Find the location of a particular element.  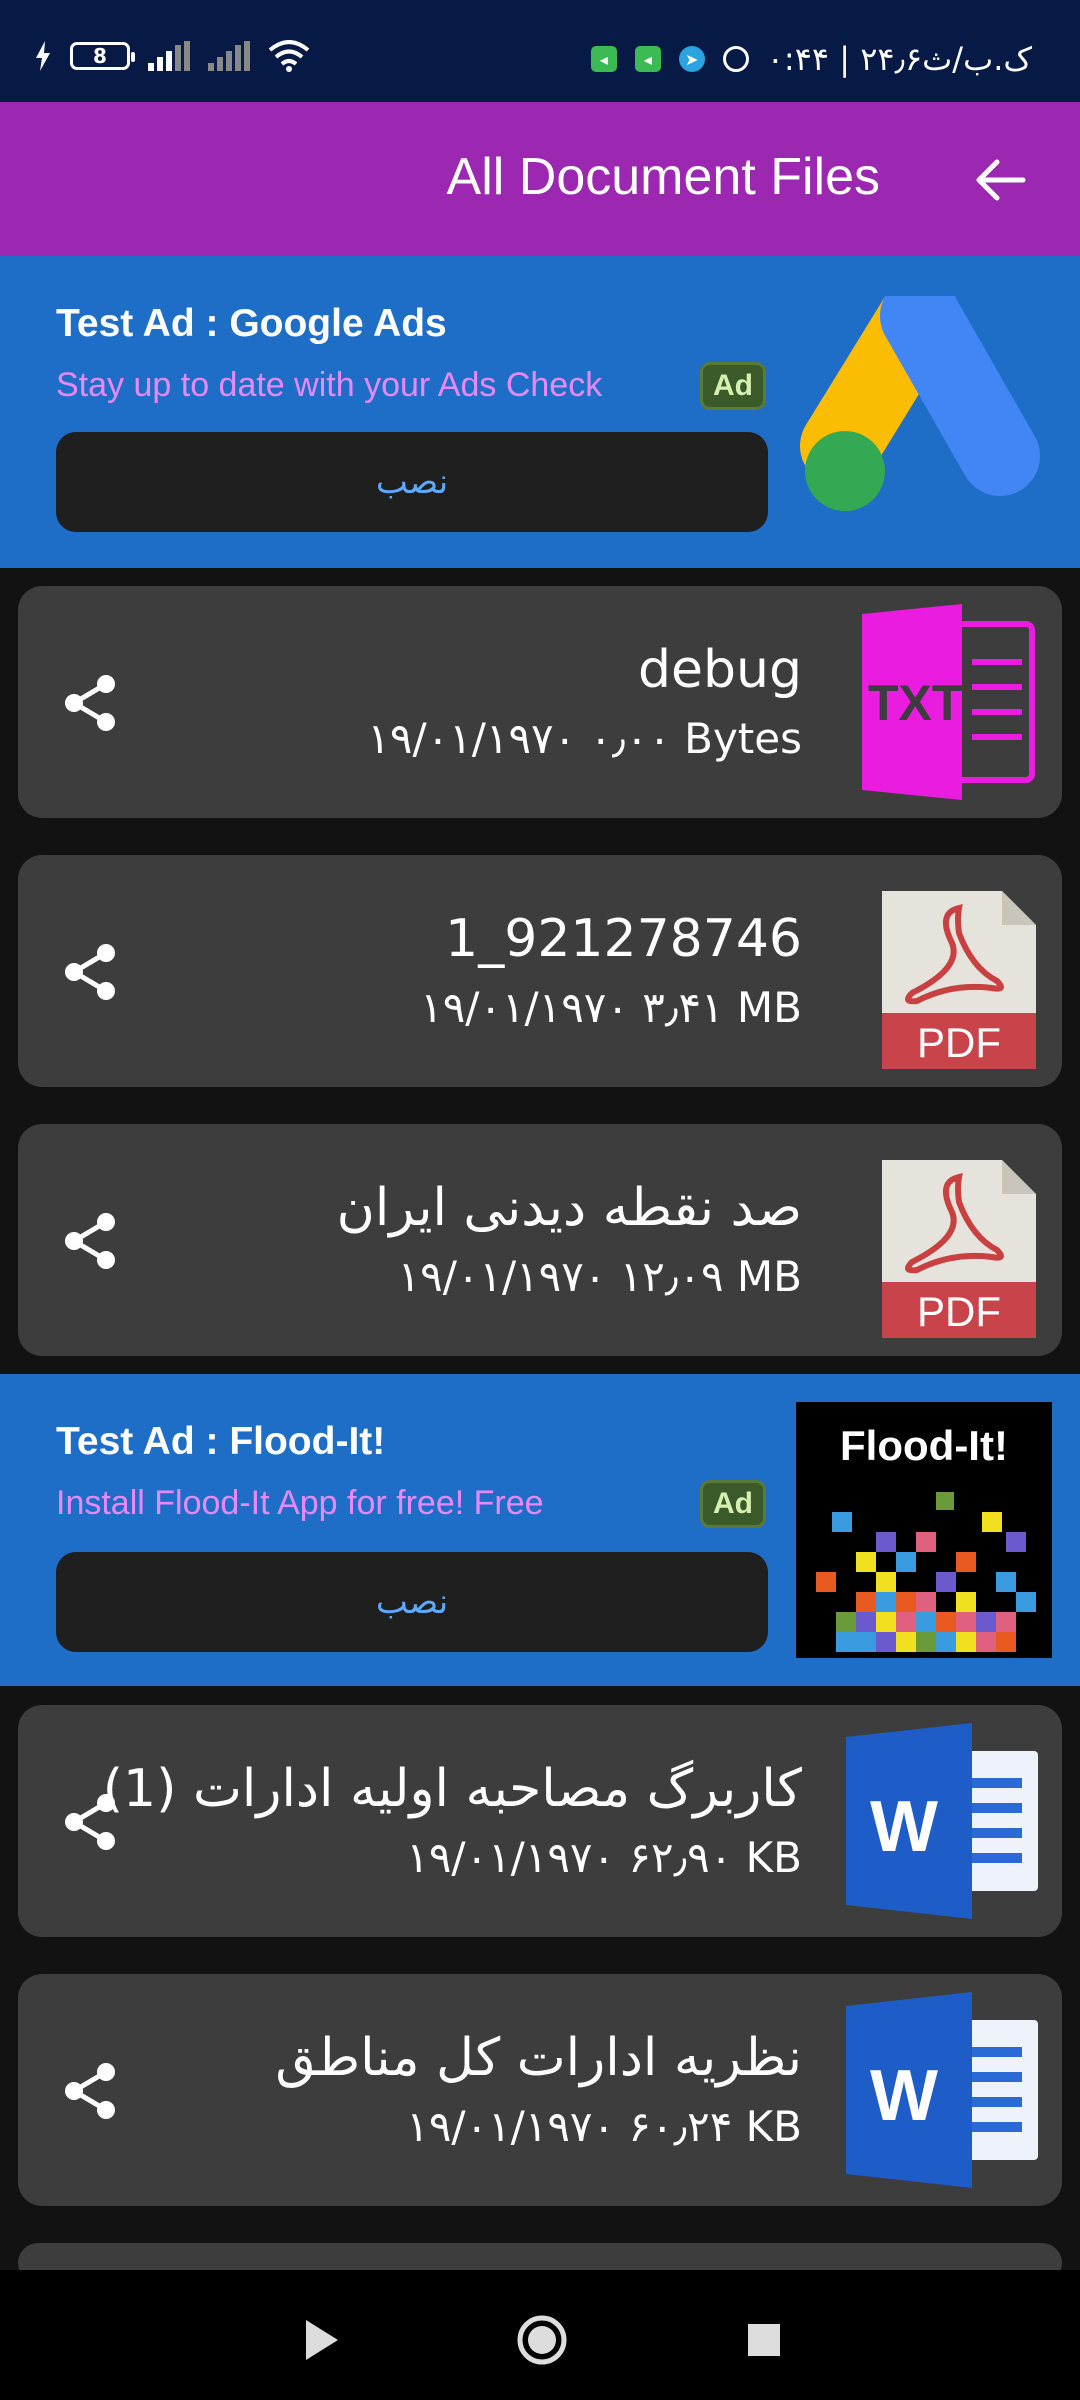

ad-description: Stay up to date with your Ads Check is located at coordinates (329, 385).